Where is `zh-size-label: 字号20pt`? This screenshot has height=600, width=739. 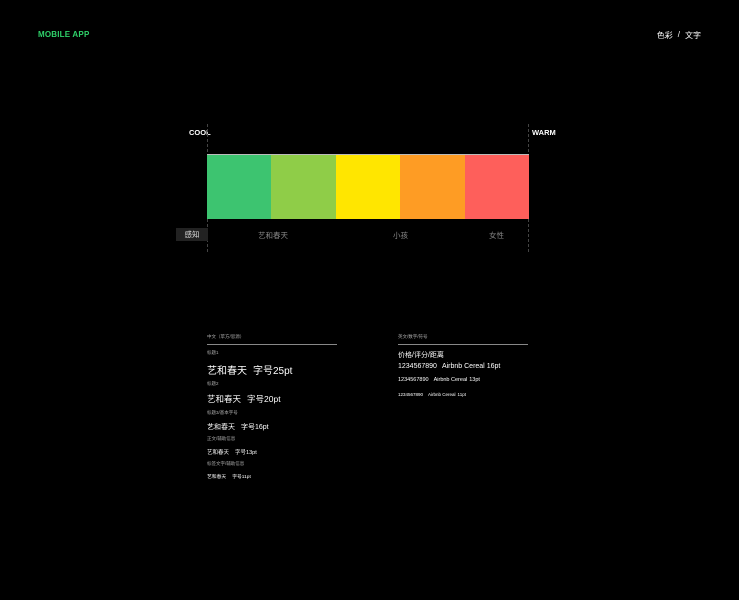
zh-size-label: 字号20pt is located at coordinates (264, 399).